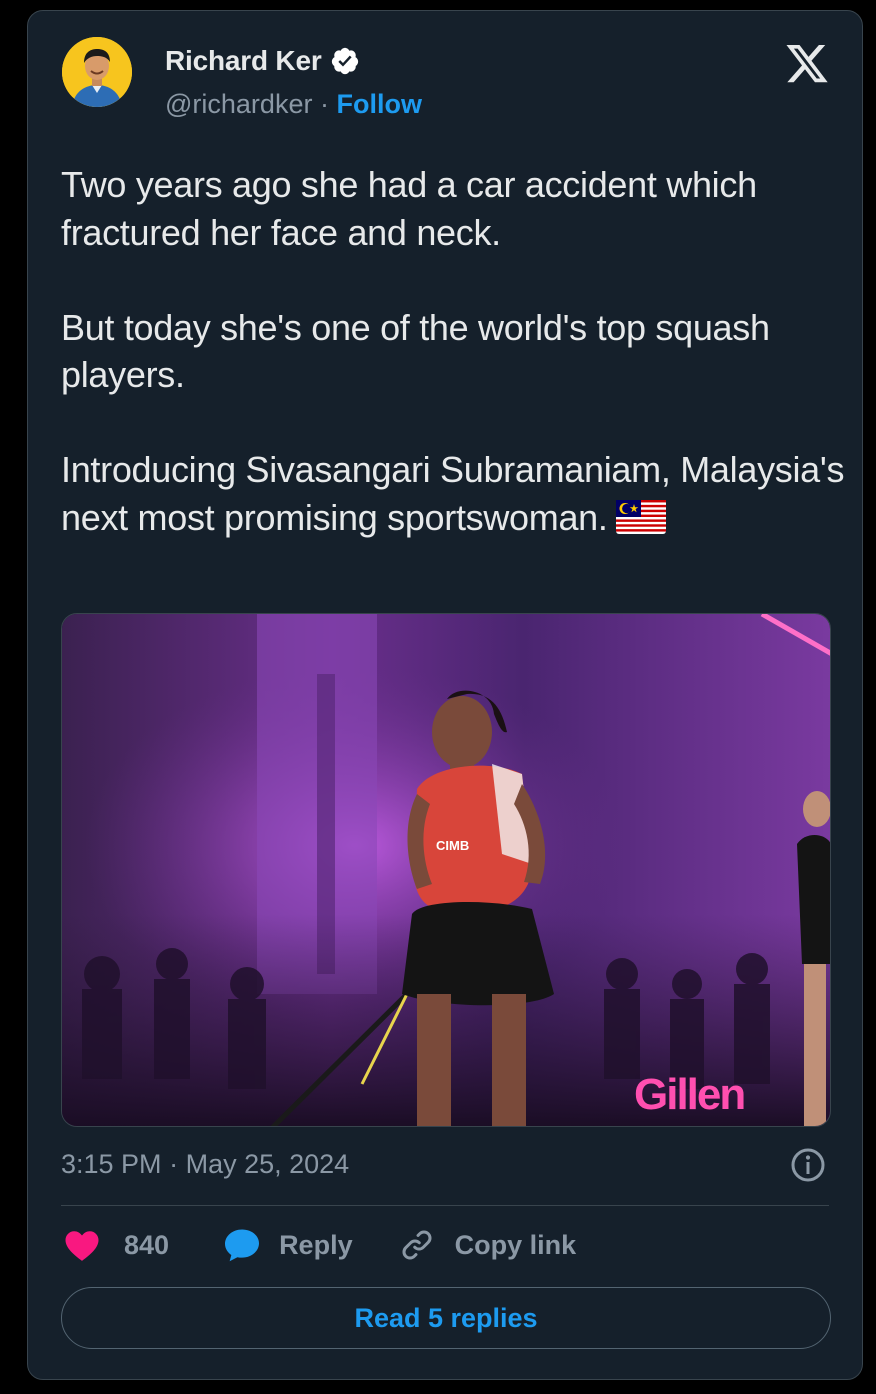 This screenshot has width=876, height=1394. I want to click on author-handle-row: @richardker · Follow, so click(293, 104).